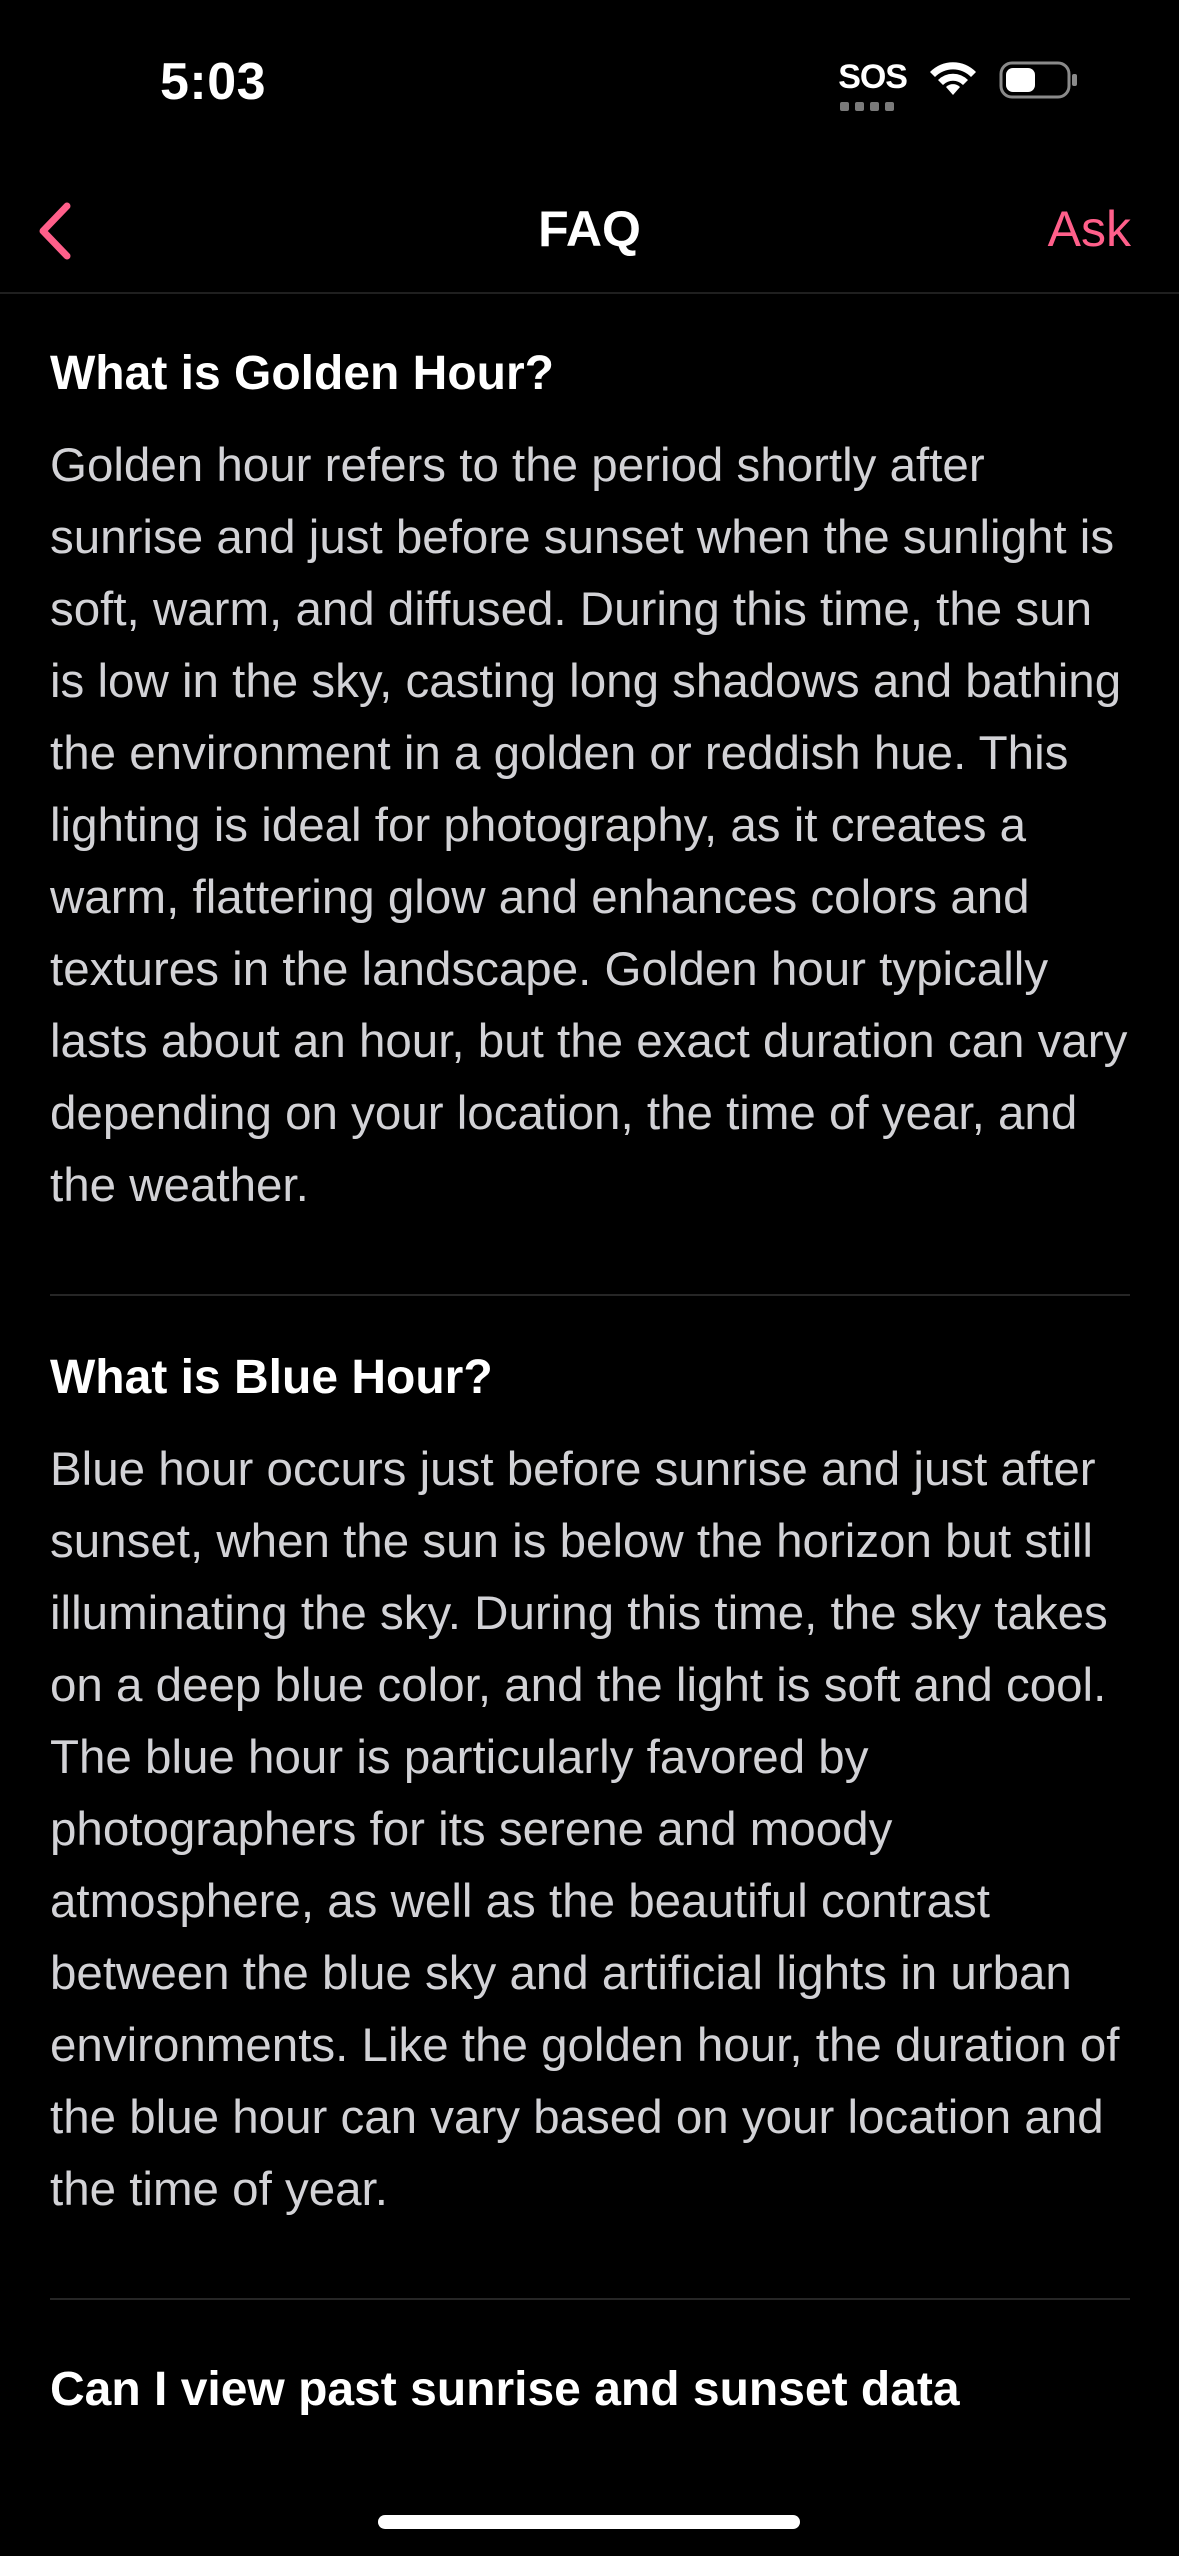 This screenshot has width=1179, height=2556. I want to click on battery-icon, so click(1039, 82).